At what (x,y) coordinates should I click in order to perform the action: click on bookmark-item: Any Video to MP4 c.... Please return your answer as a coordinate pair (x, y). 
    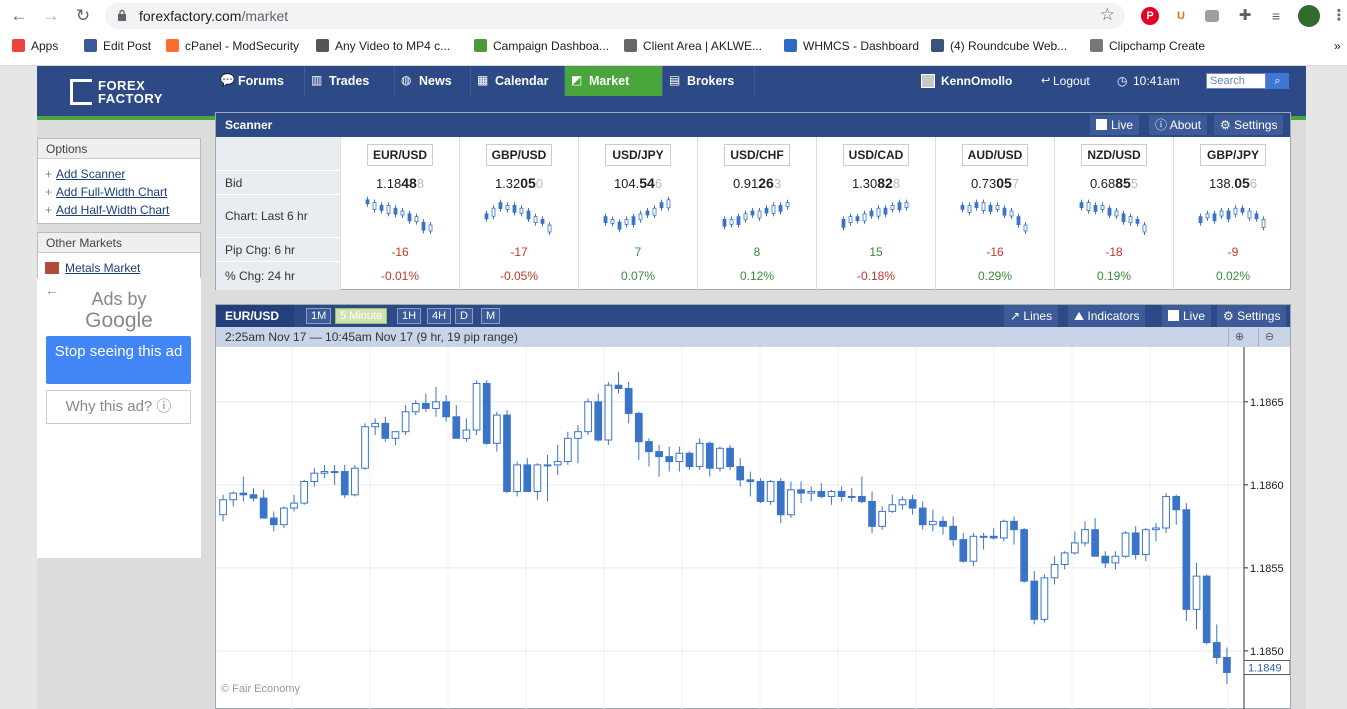
    Looking at the image, I should click on (383, 46).